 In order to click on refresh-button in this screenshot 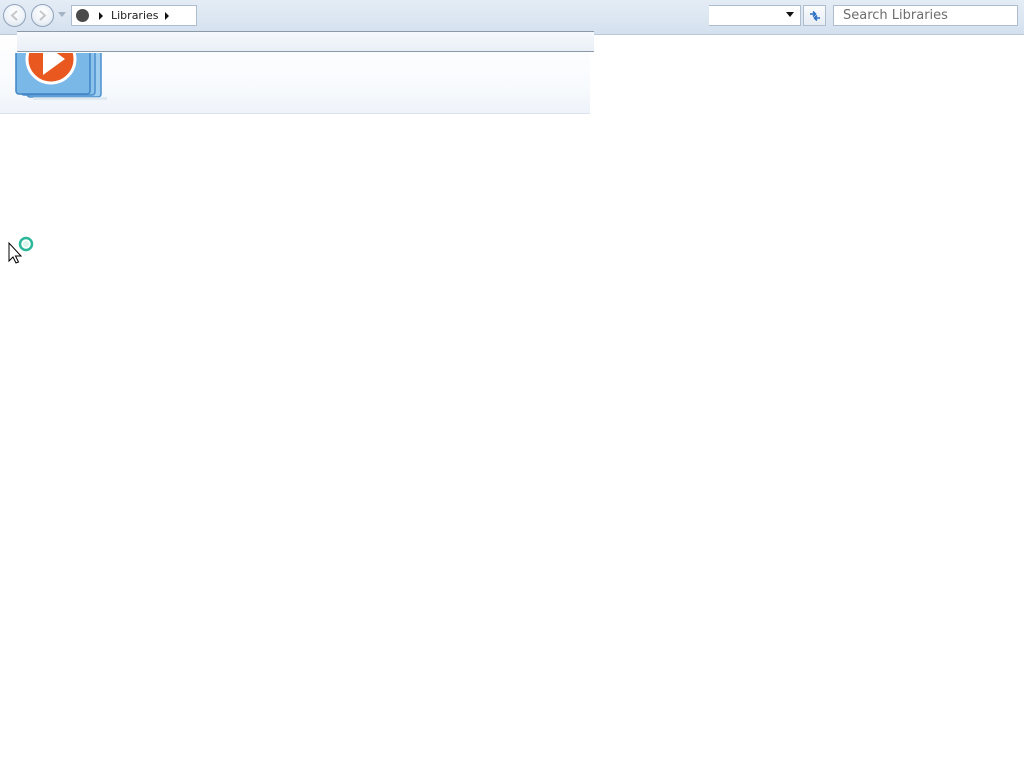, I will do `click(814, 15)`.